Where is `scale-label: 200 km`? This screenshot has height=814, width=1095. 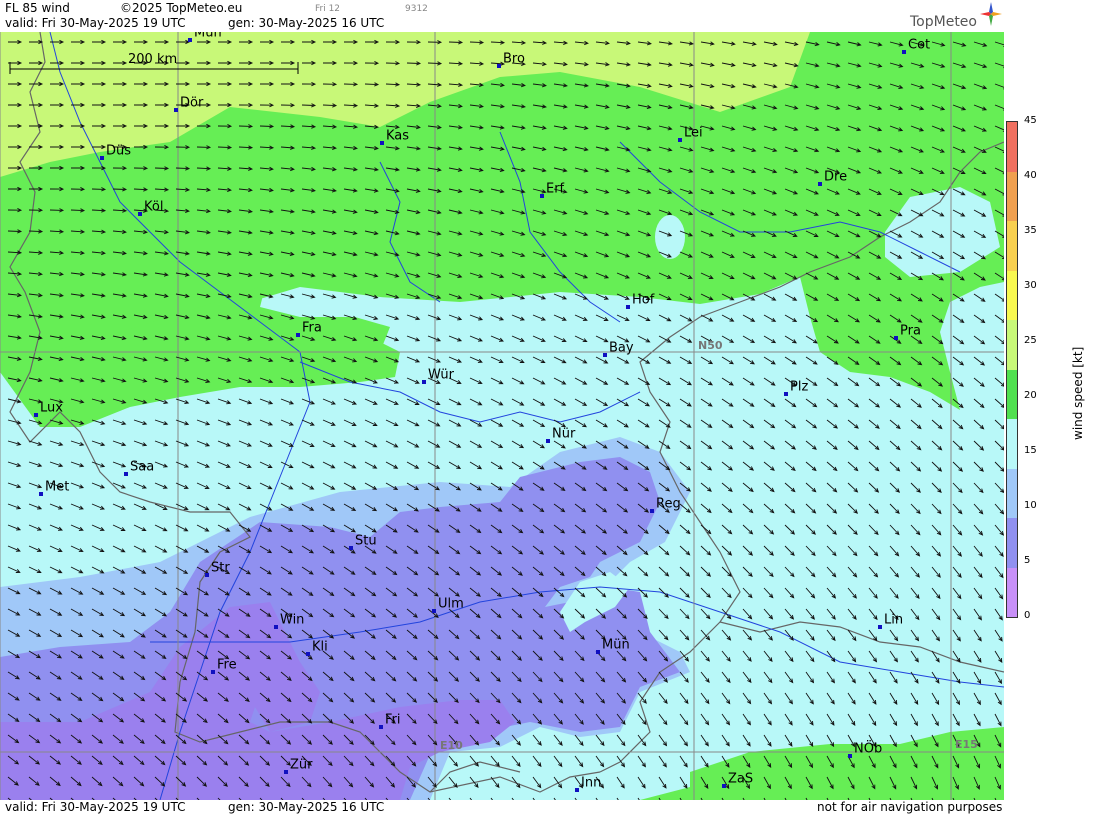 scale-label: 200 km is located at coordinates (153, 59).